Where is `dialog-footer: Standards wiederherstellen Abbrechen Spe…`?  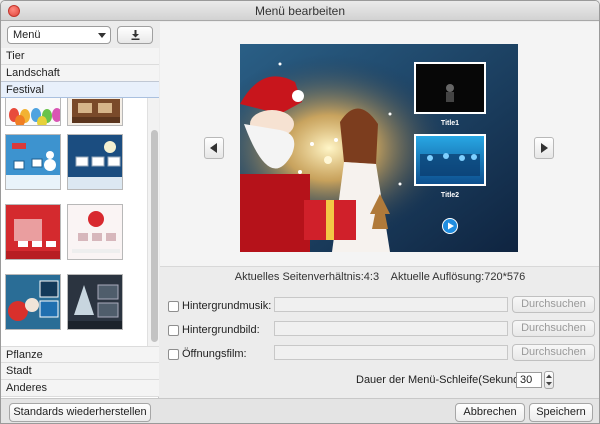
dialog-footer: Standards wiederherstellen Abbrechen Spe… is located at coordinates (300, 410).